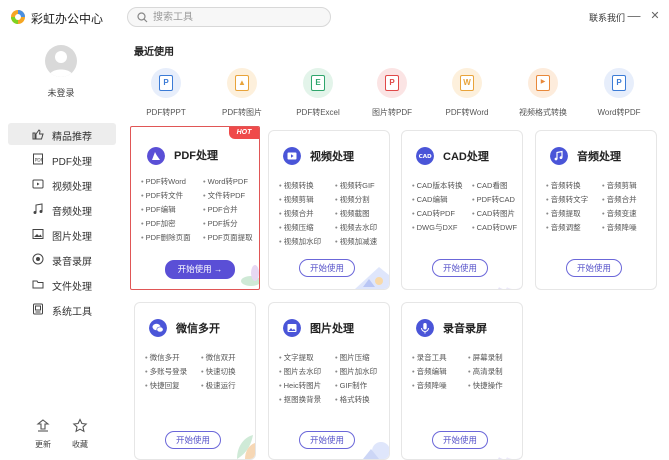 The height and width of the screenshot is (460, 669). Describe the element at coordinates (300, 385) in the screenshot. I see `feature-item: Heic转图片` at that location.